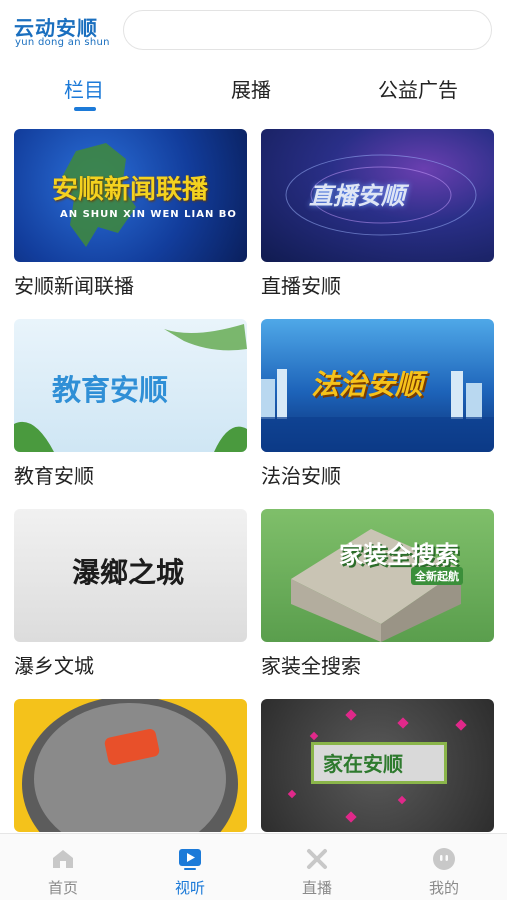  Describe the element at coordinates (367, 384) in the screenshot. I see `thumb-title: 法治安顺` at that location.